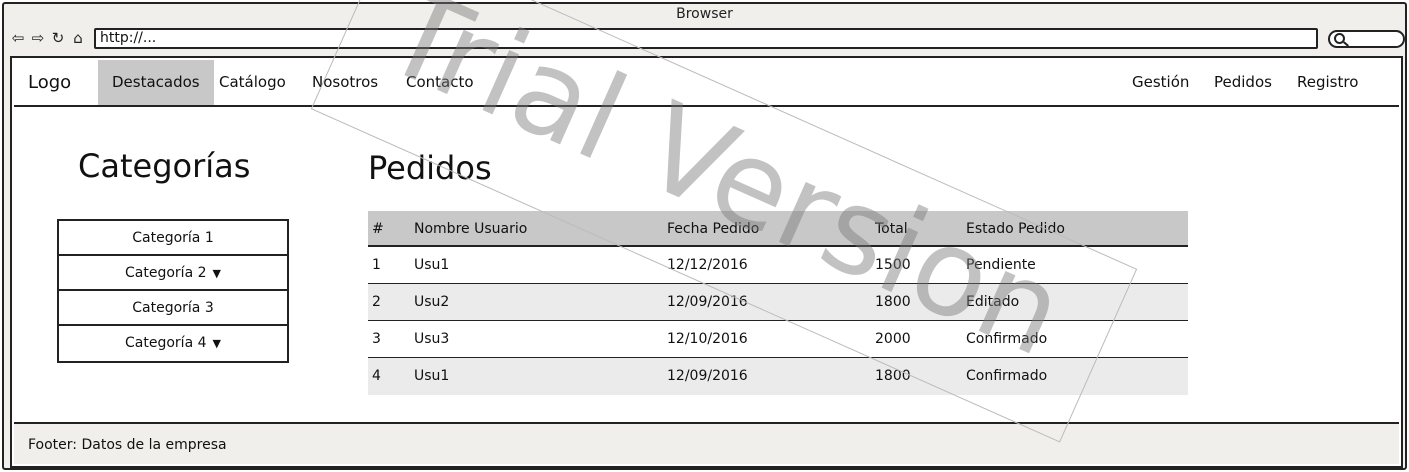 The height and width of the screenshot is (472, 1409). Describe the element at coordinates (891, 229) in the screenshot. I see `column-header: Total` at that location.